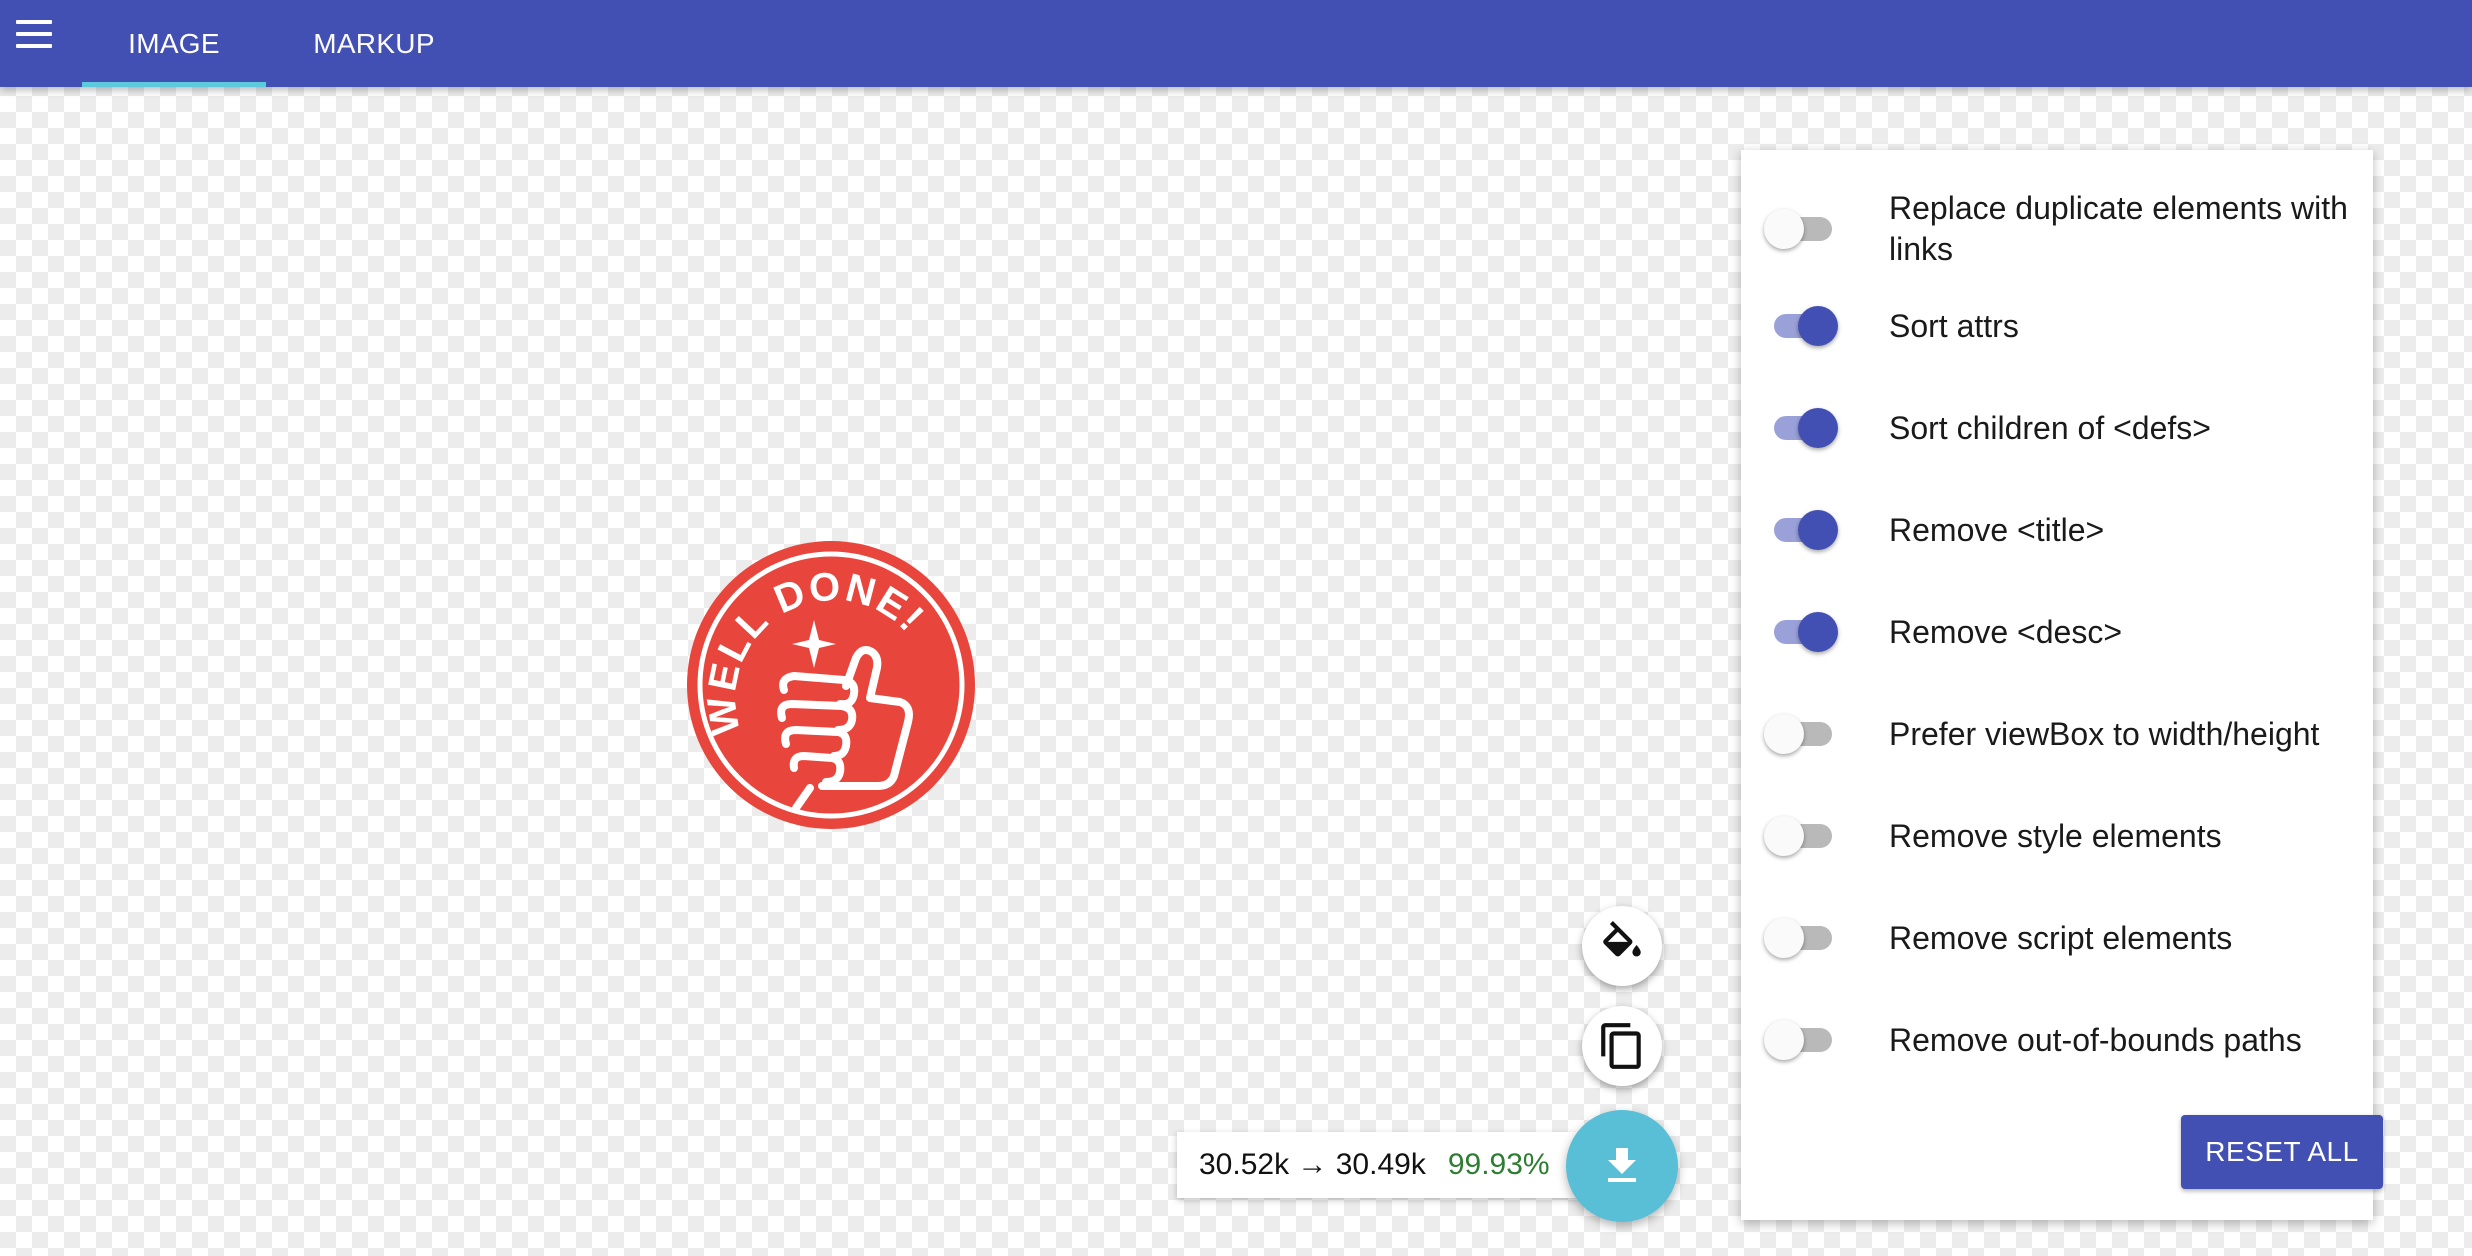  Describe the element at coordinates (2095, 1039) in the screenshot. I see `option-label: Remove out-of-bounds paths` at that location.